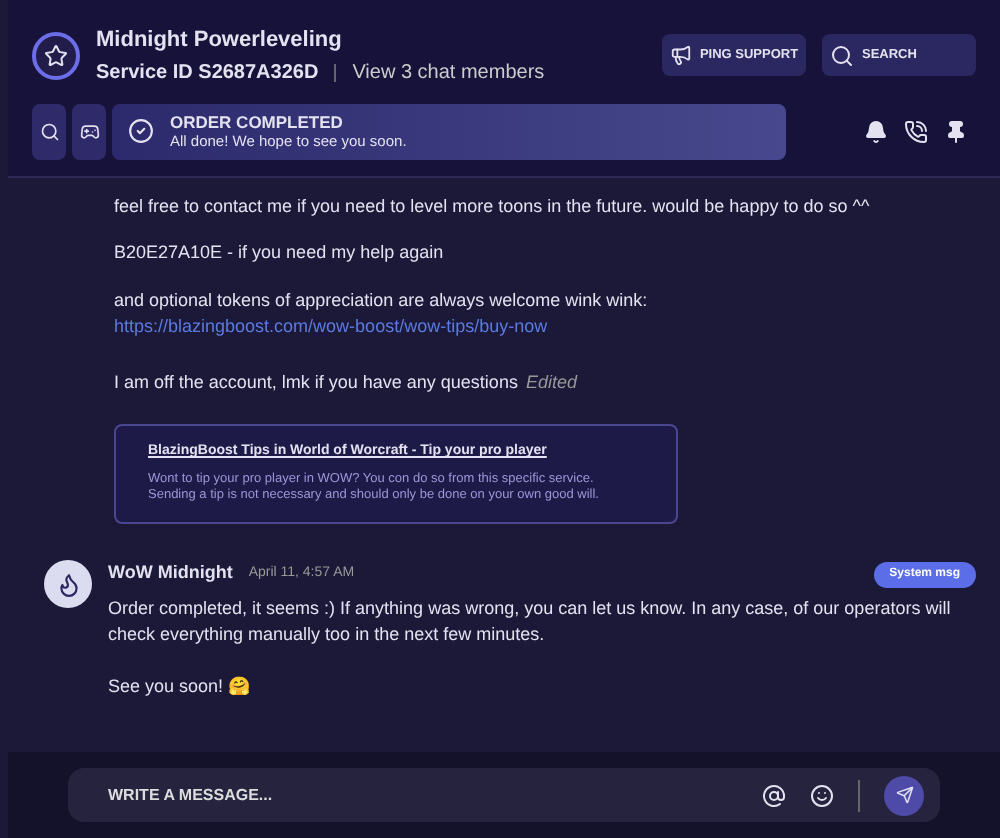  What do you see at coordinates (551, 382) in the screenshot?
I see `edited-label: Edited` at bounding box center [551, 382].